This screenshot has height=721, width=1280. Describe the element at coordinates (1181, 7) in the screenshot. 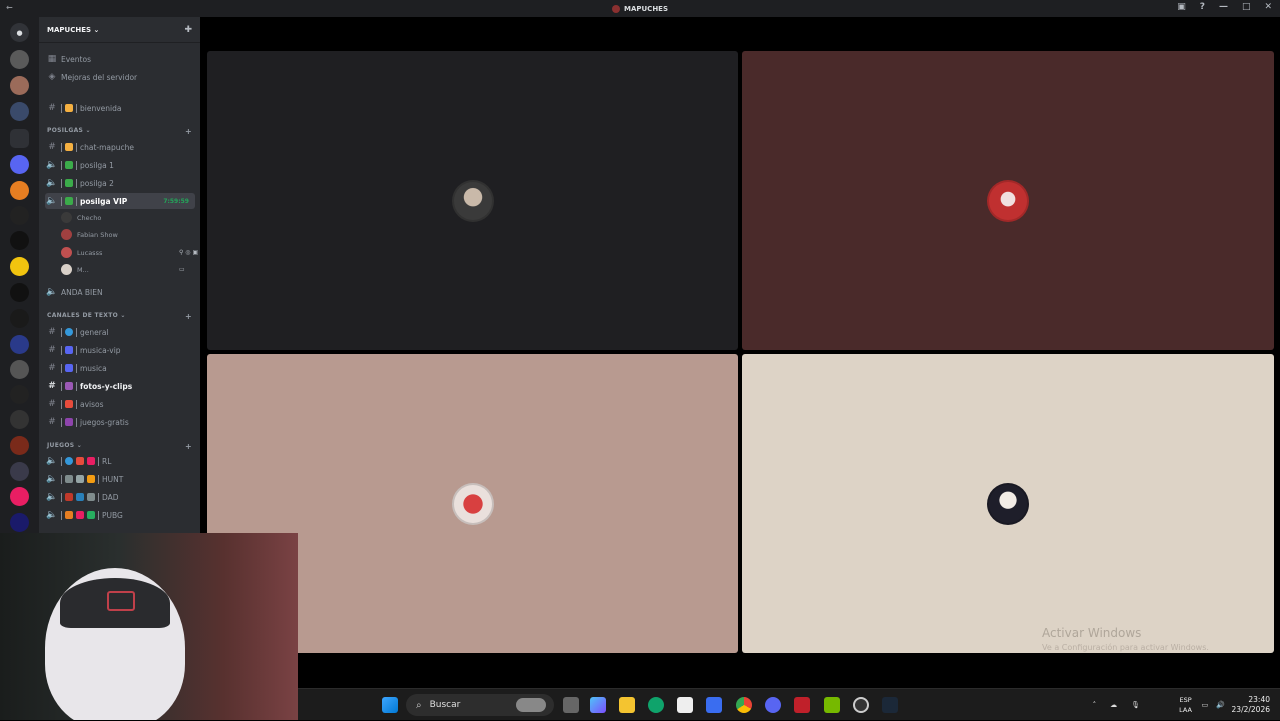

I see `inbox-icon: ▣` at that location.